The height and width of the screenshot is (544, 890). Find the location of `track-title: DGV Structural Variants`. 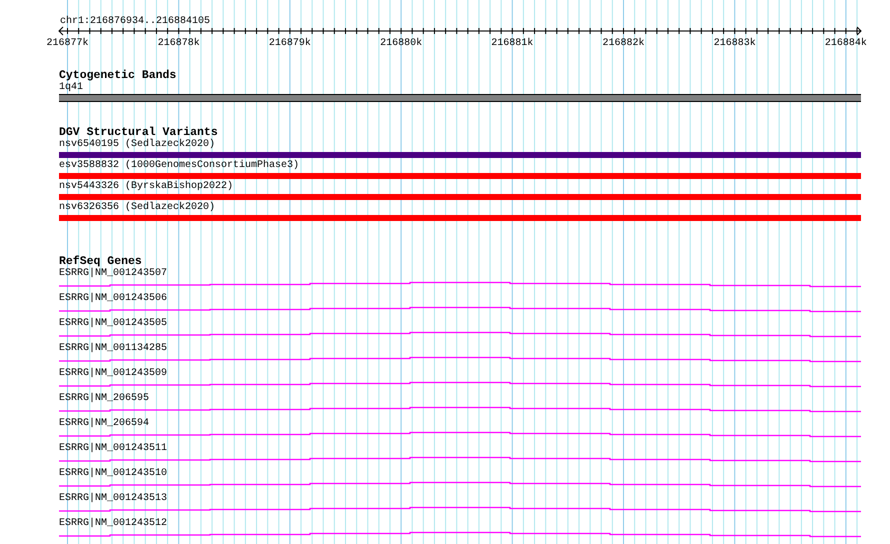

track-title: DGV Structural Variants is located at coordinates (138, 132).